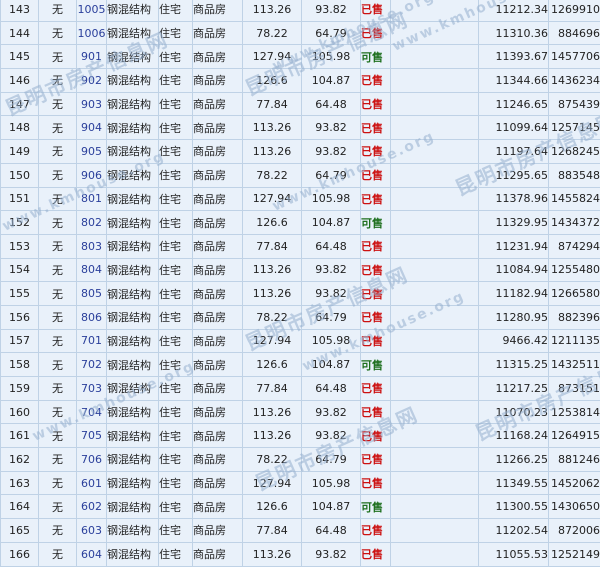  What do you see at coordinates (514, 33) in the screenshot?
I see `unit-price: 11310.36` at bounding box center [514, 33].